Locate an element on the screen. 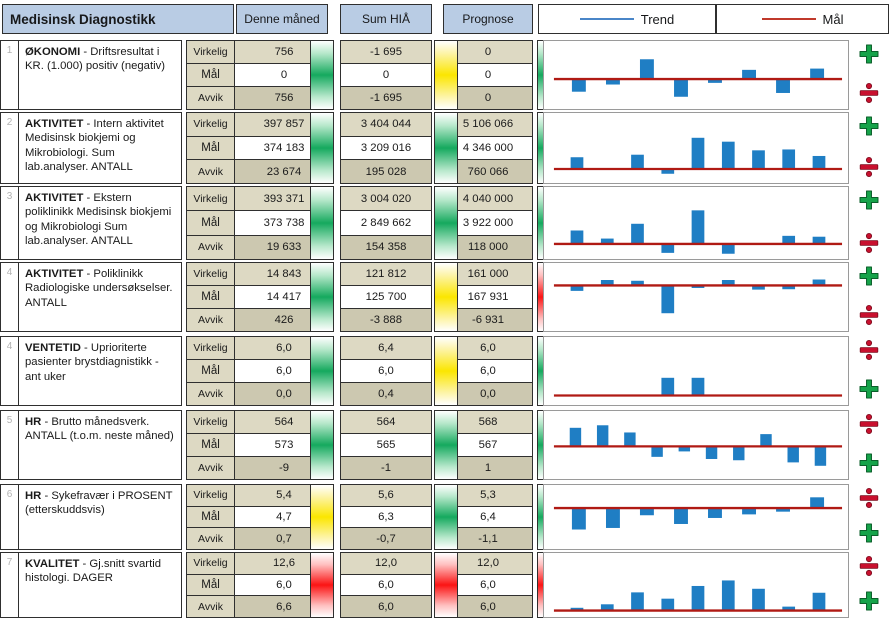 The image size is (892, 620). metric-value-ytd-actual: 121 812 is located at coordinates (386, 274).